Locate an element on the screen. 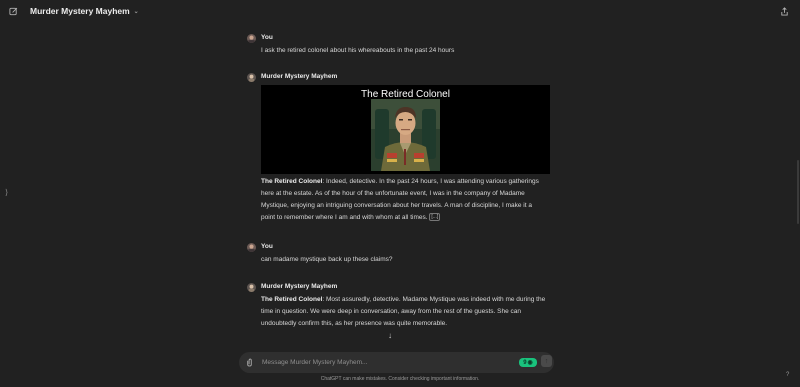 The image size is (800, 387). message-input is located at coordinates (382, 362).